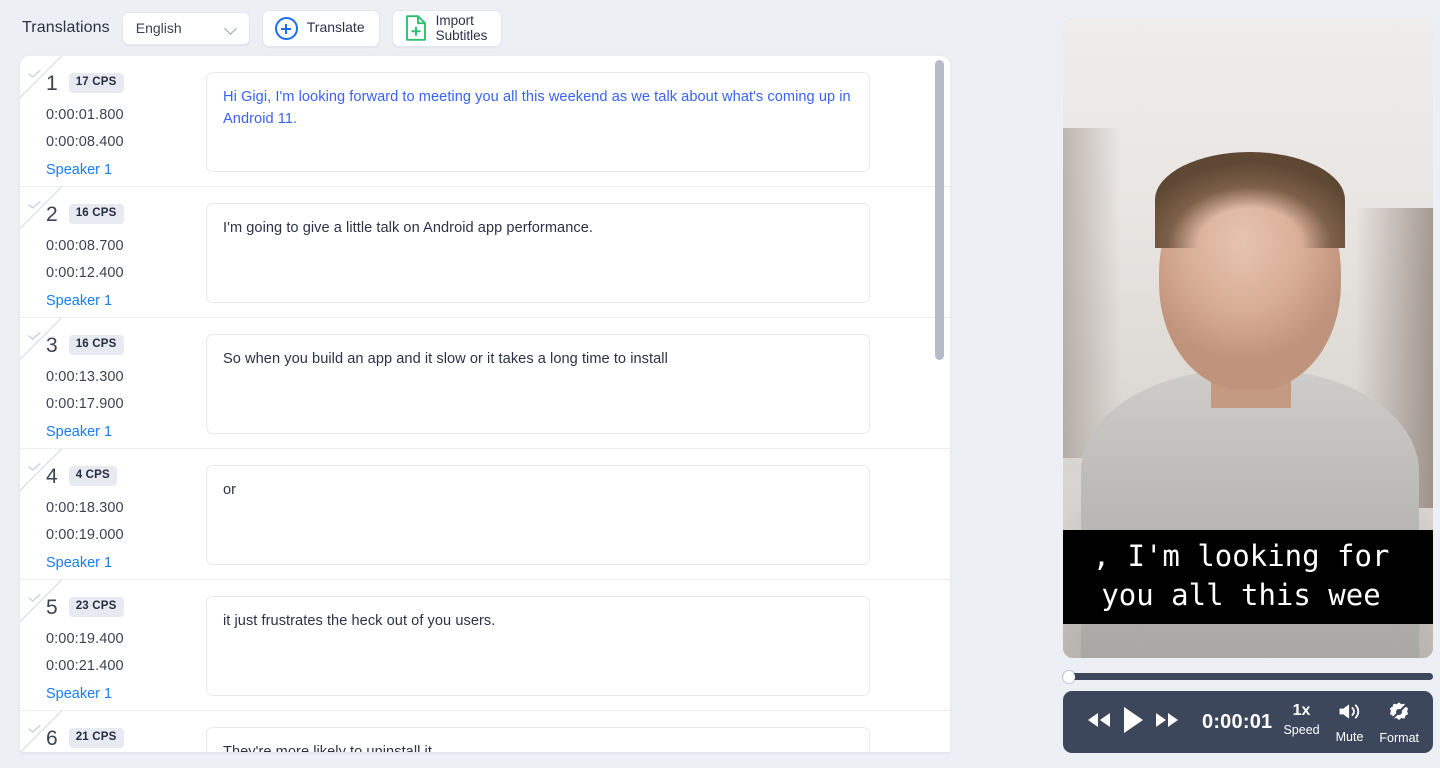  Describe the element at coordinates (330, 748) in the screenshot. I see `subtitle-text: They're more likely to uninstall it.` at that location.